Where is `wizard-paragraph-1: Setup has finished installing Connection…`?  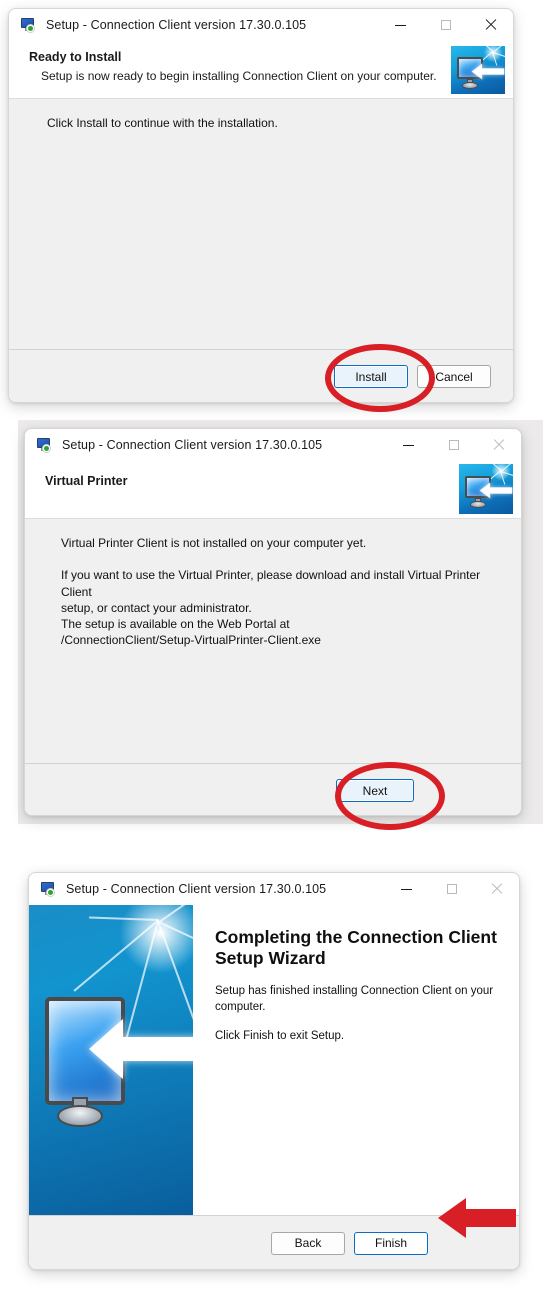
wizard-paragraph-1: Setup has finished installing Connection… is located at coordinates (354, 999).